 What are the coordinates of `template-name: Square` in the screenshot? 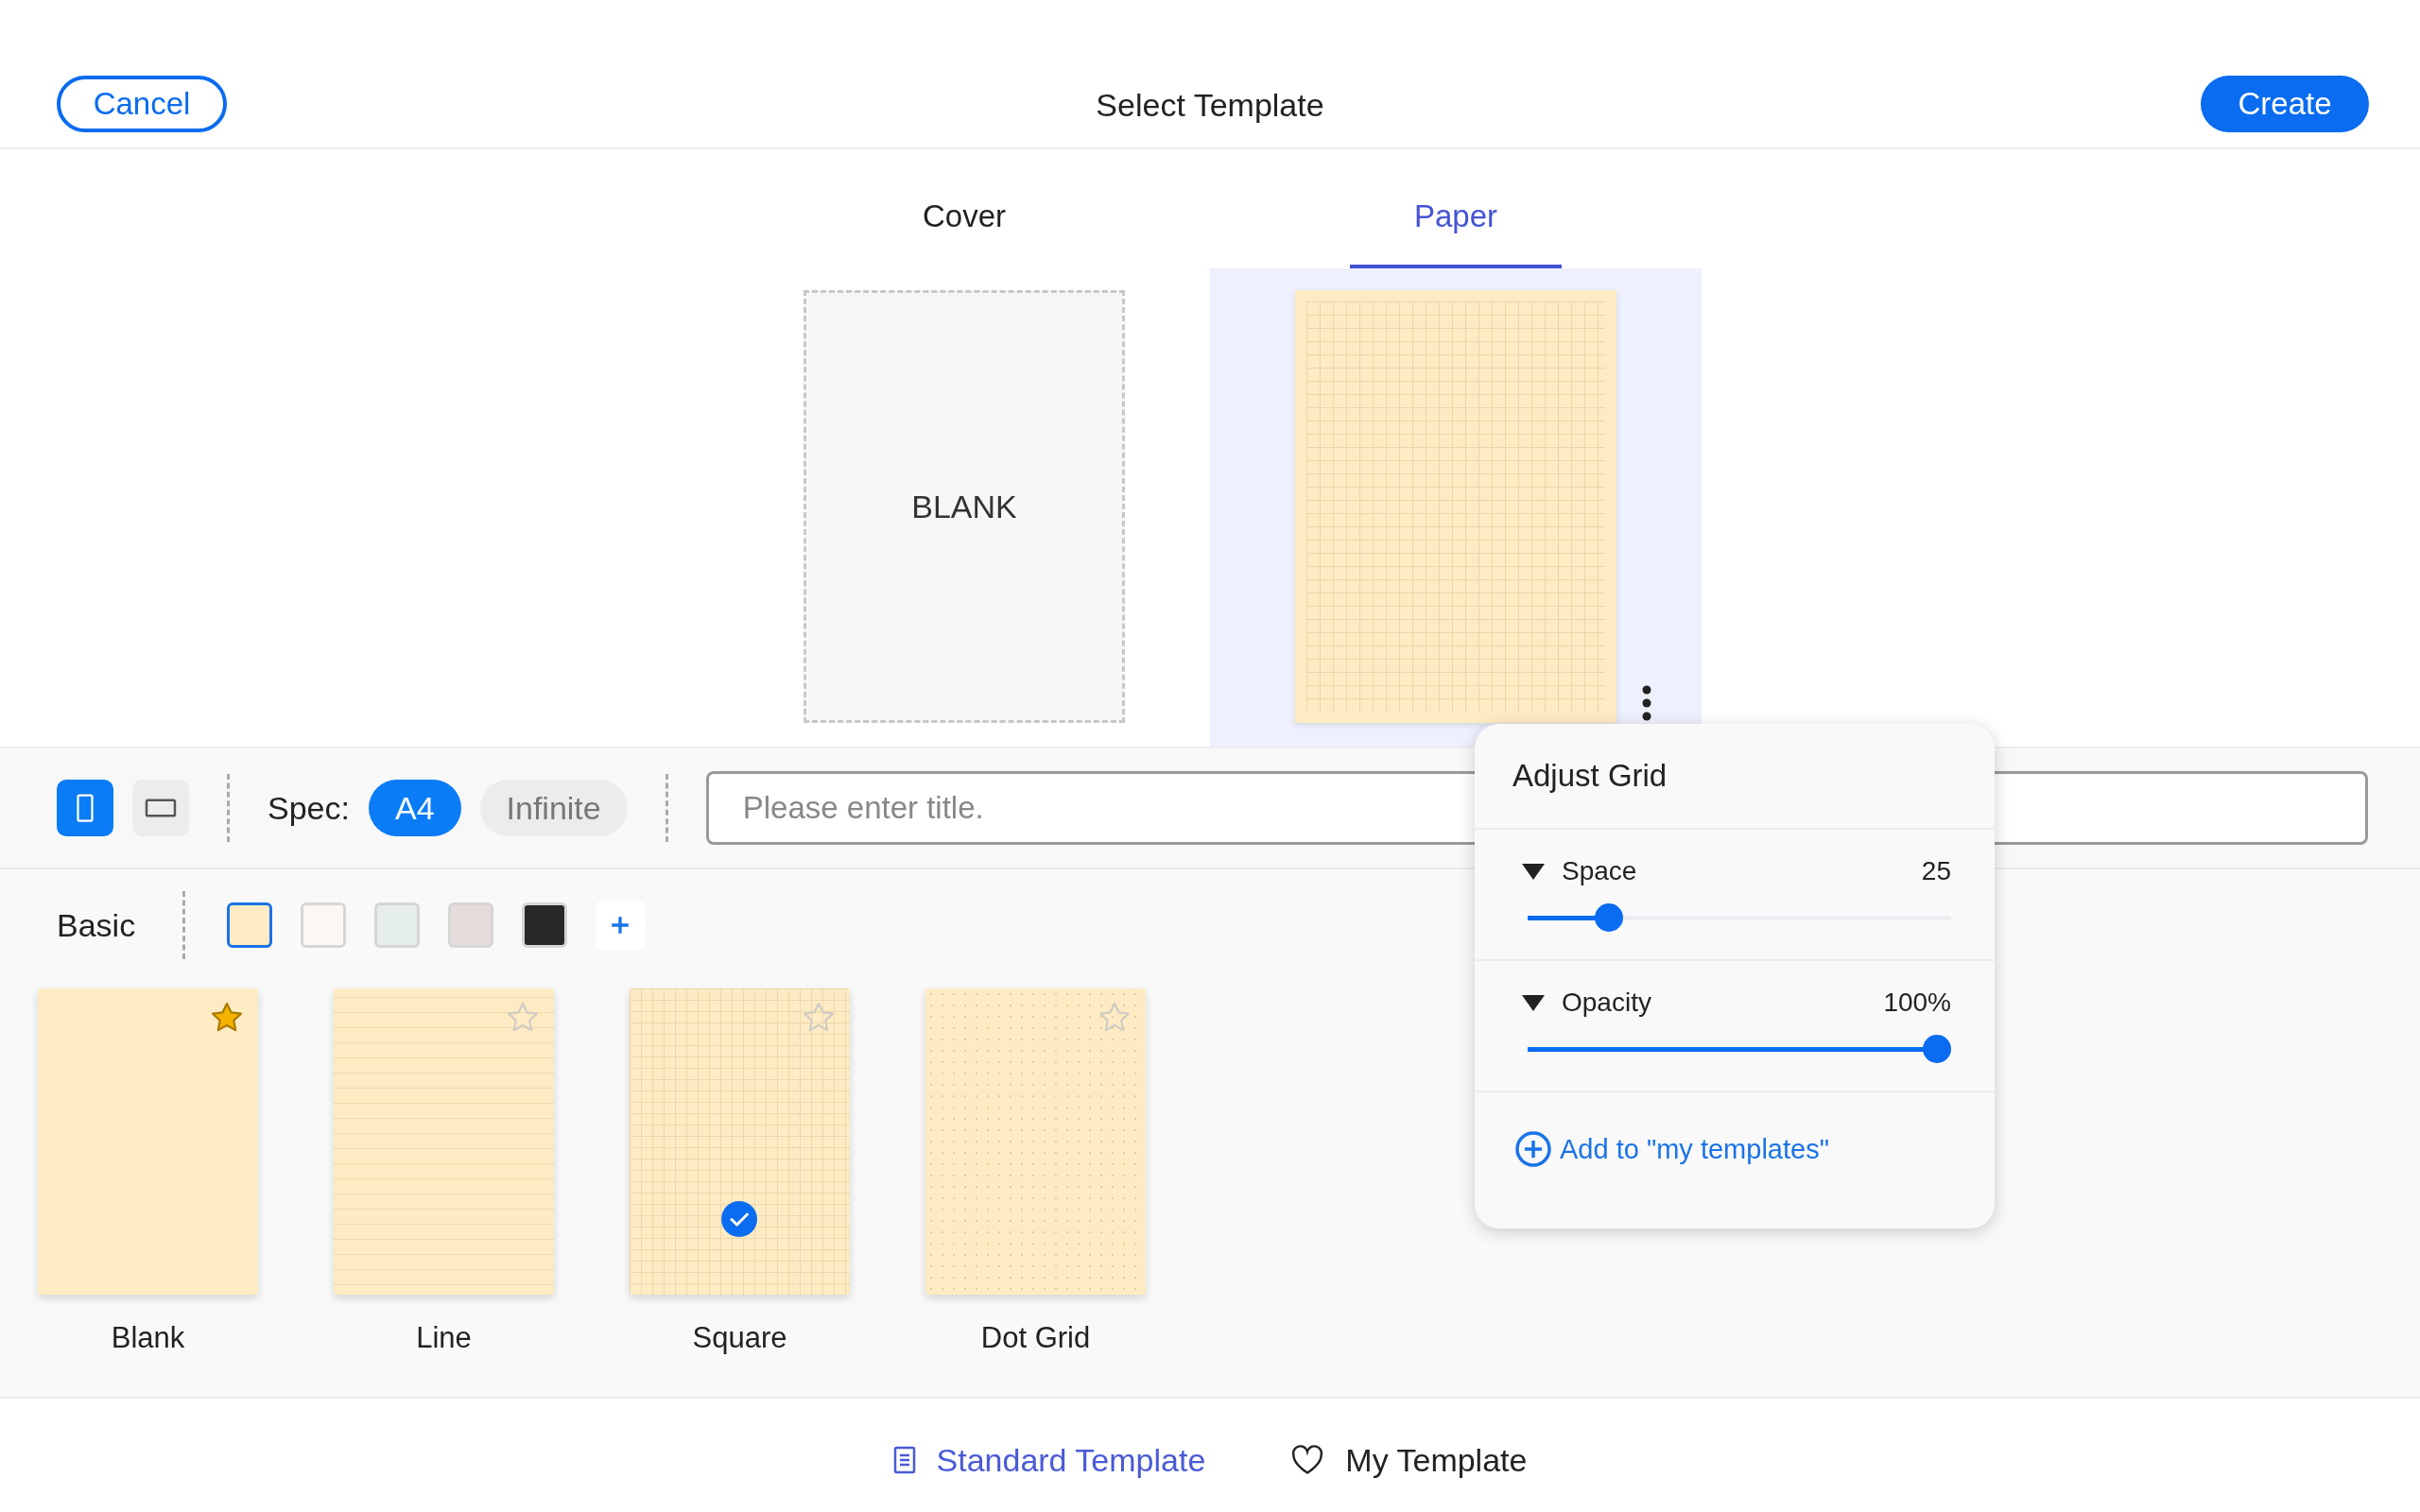 It's located at (739, 1338).